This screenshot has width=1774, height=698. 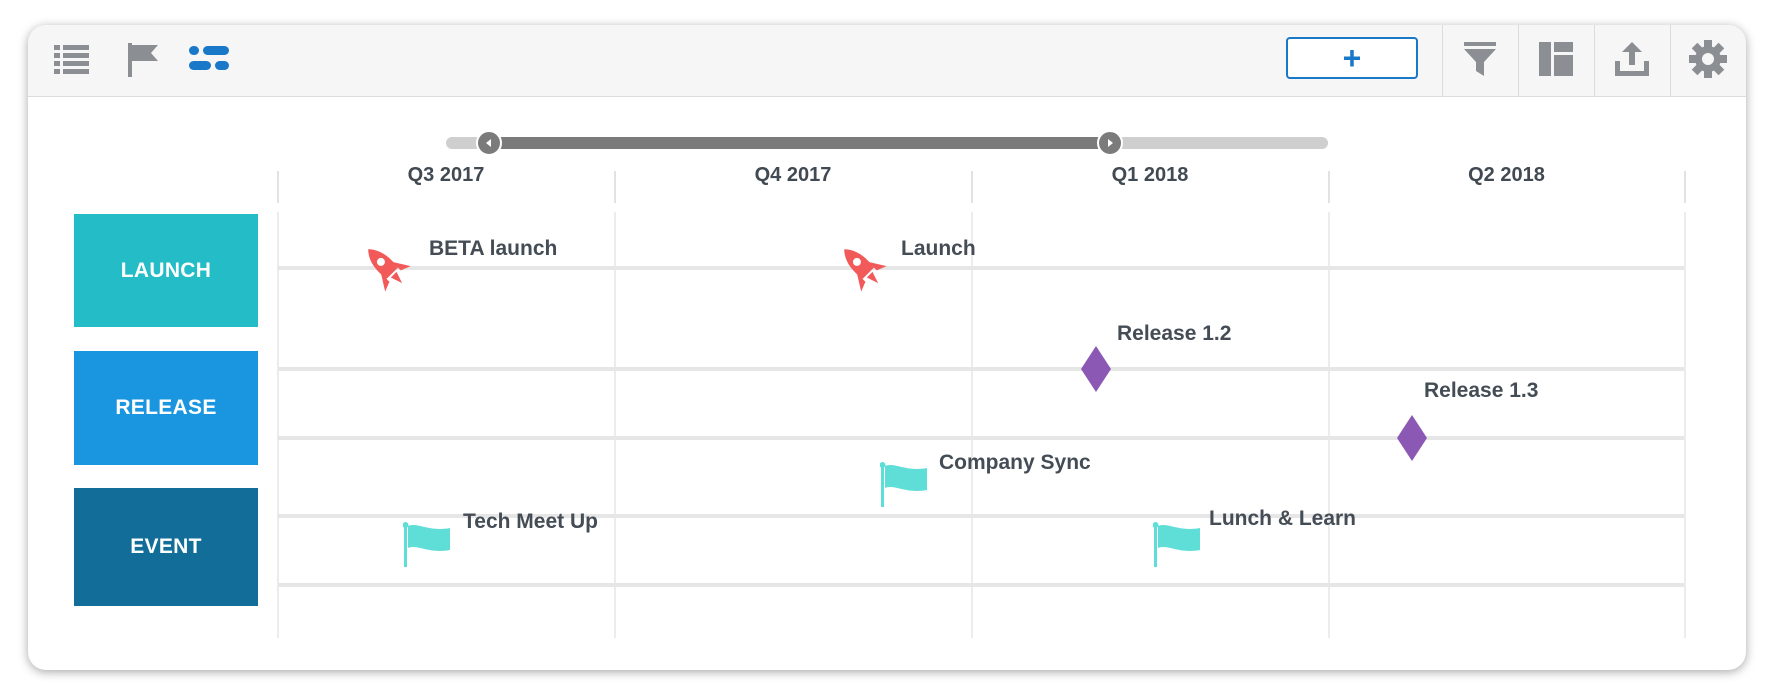 What do you see at coordinates (793, 174) in the screenshot?
I see `quarter-header: Q4 2017` at bounding box center [793, 174].